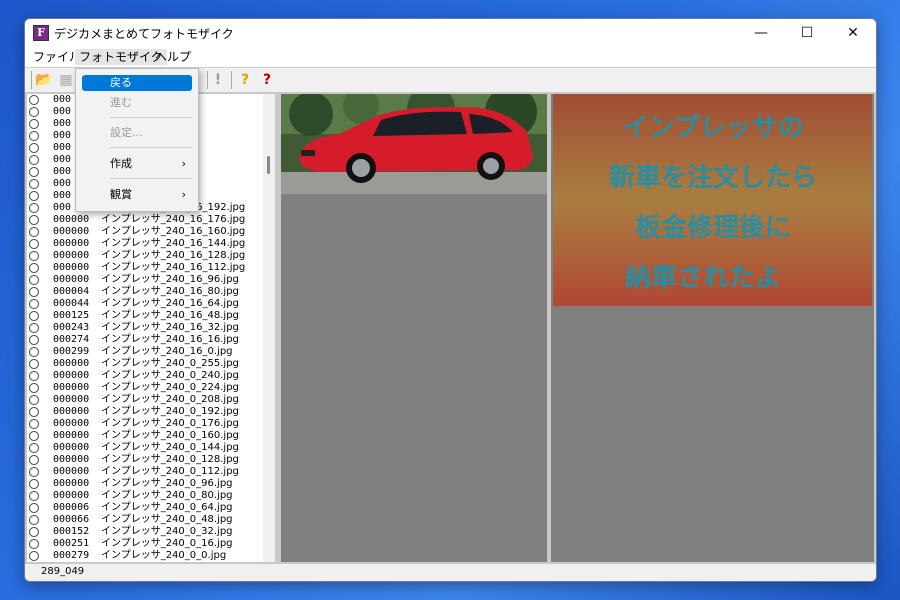 The height and width of the screenshot is (600, 900). What do you see at coordinates (173, 231) in the screenshot?
I see `file-name: インプレッサ_240_16_160.jpg` at bounding box center [173, 231].